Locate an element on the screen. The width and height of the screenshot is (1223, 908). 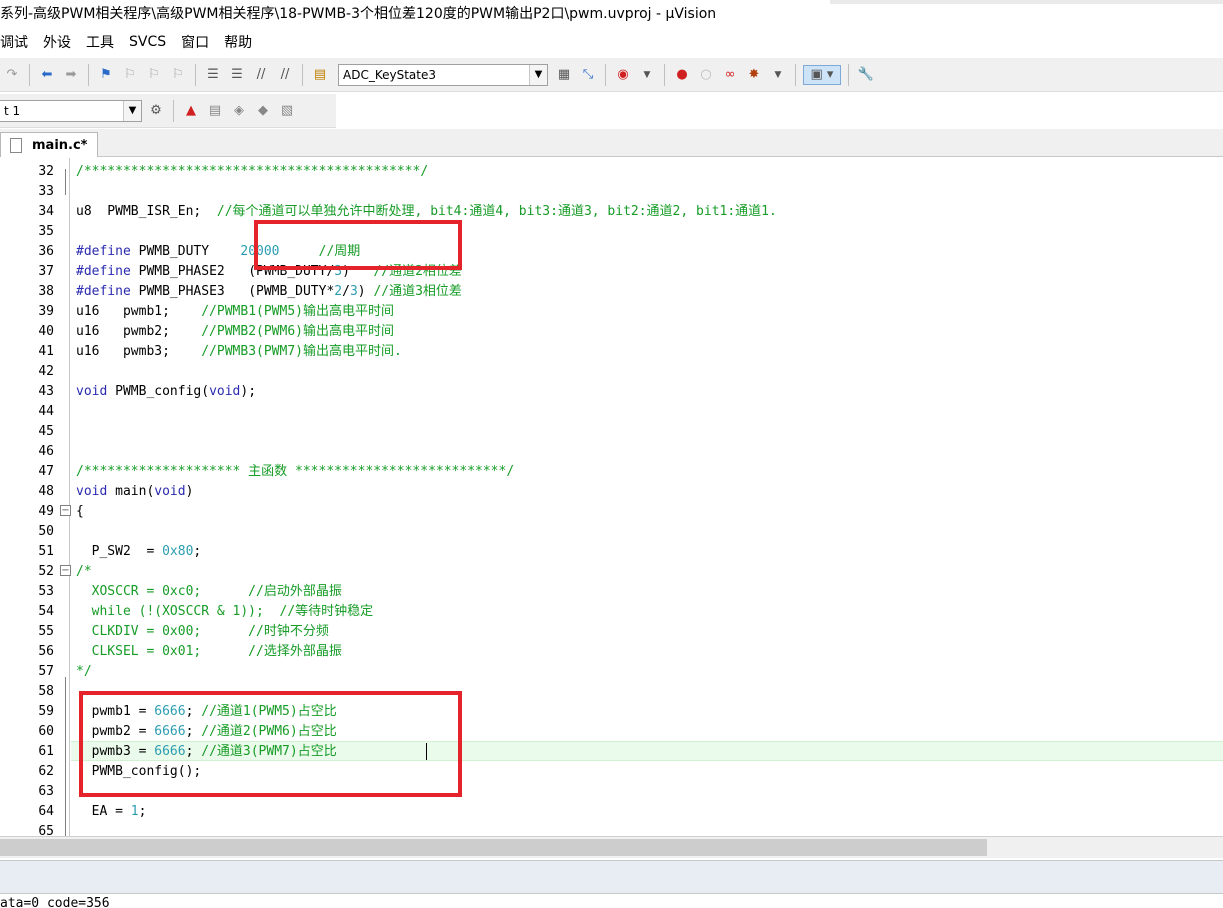
line-number: 56 is located at coordinates (46, 651).